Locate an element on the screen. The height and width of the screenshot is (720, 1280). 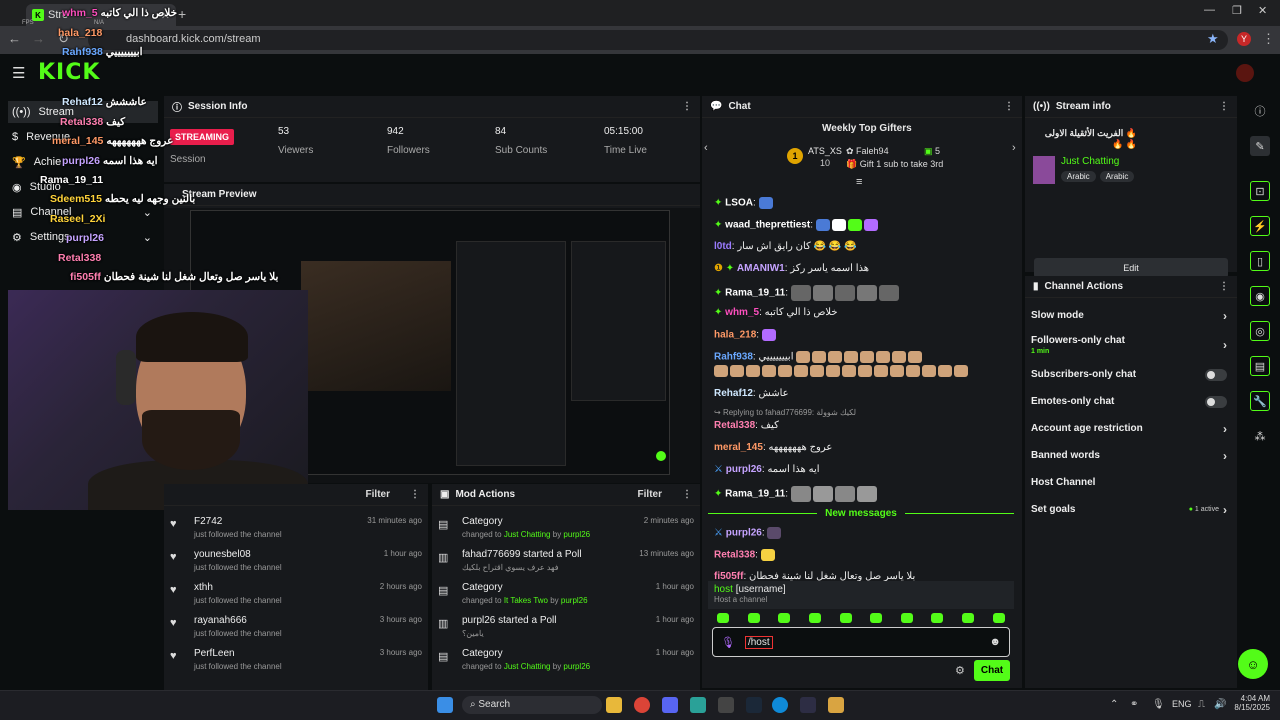
folder-icon is located at coordinates (836, 705).